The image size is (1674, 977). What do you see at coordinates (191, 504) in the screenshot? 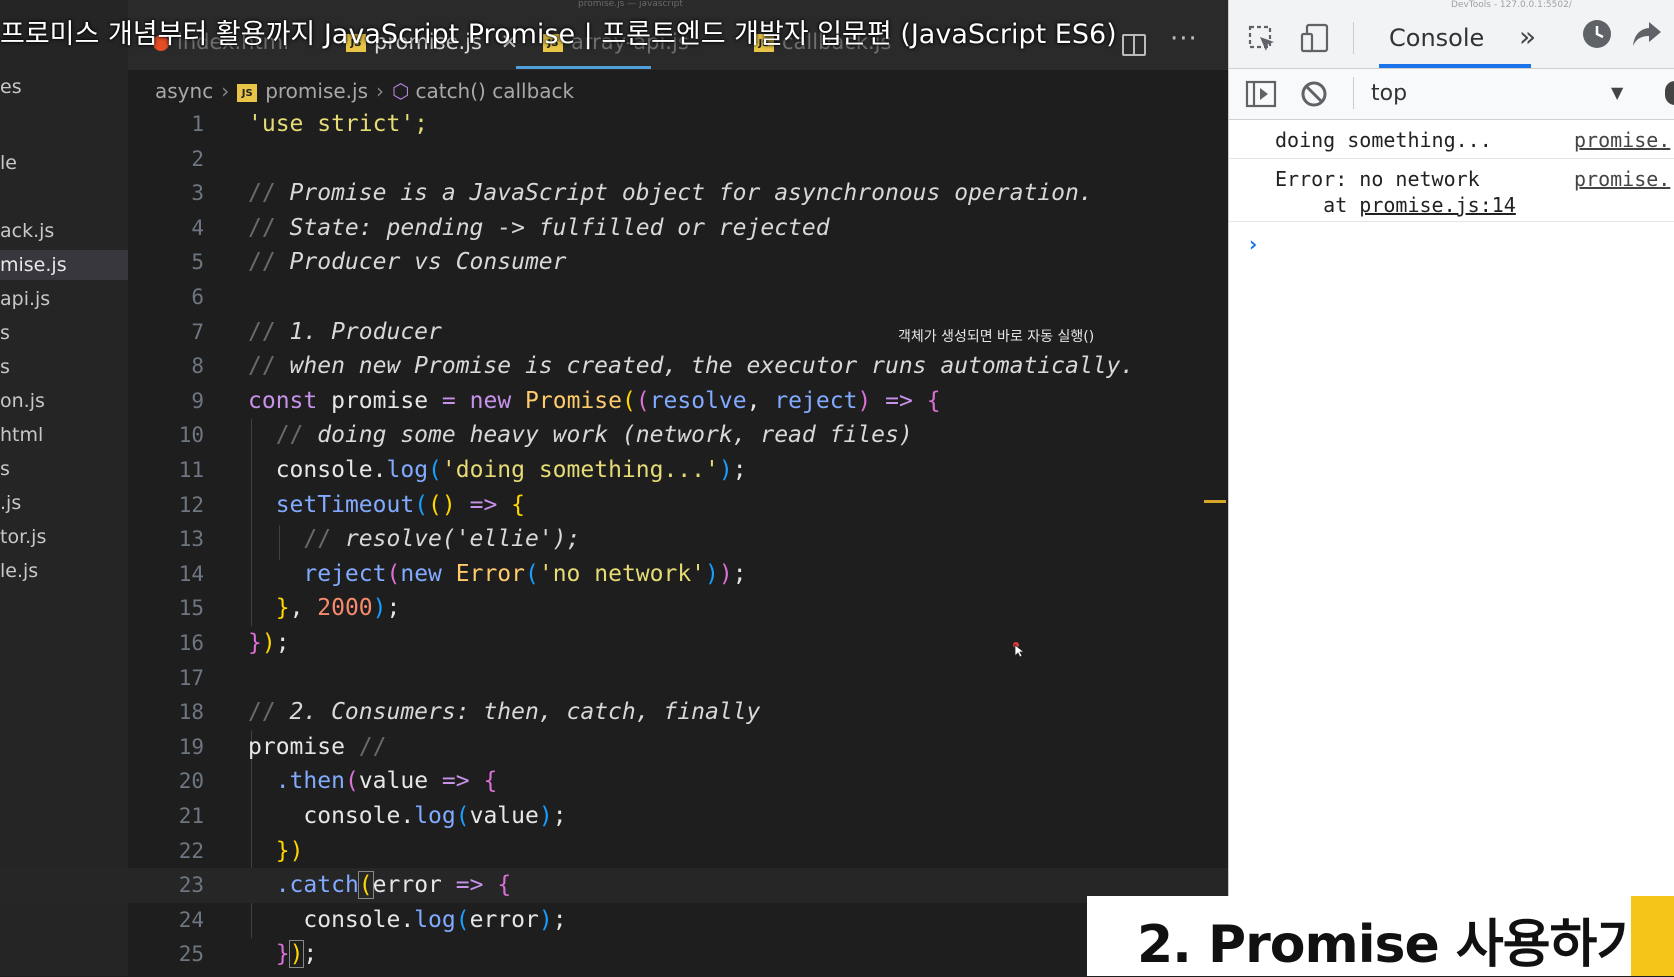
I see `line-number: 12` at bounding box center [191, 504].